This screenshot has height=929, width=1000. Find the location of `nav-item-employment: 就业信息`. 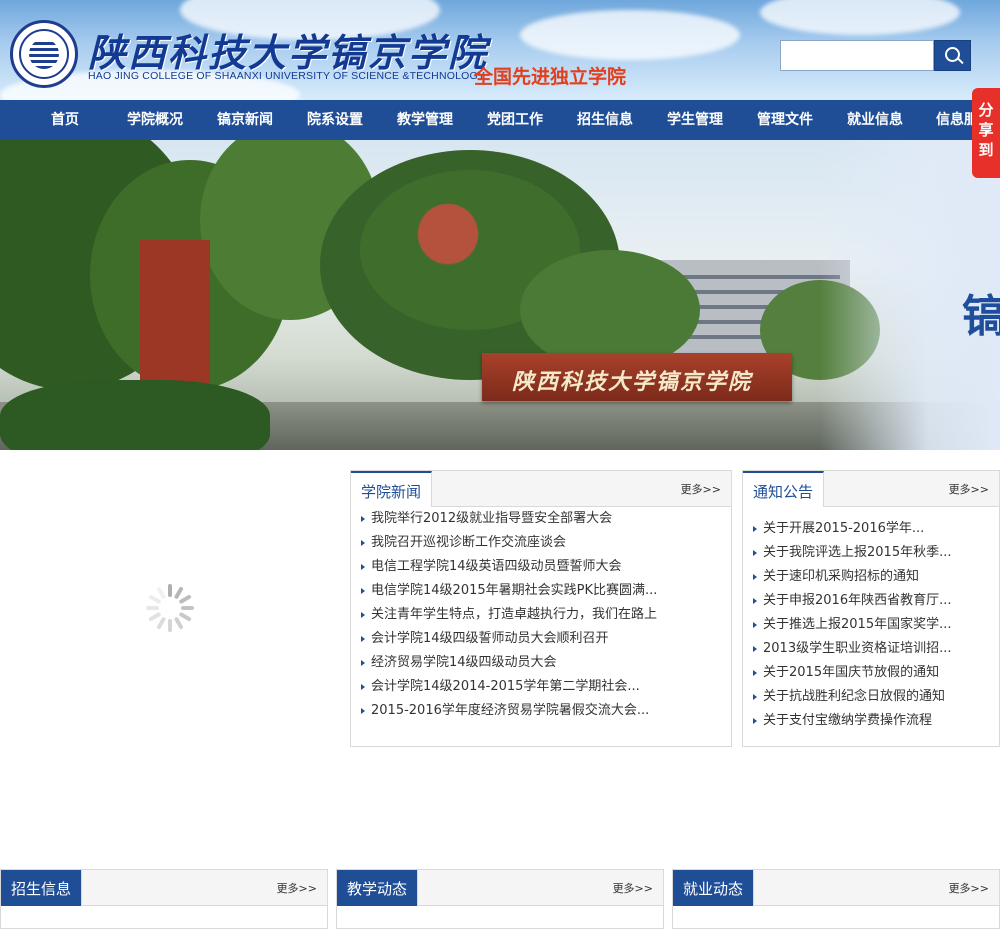

nav-item-employment: 就业信息 is located at coordinates (875, 120).